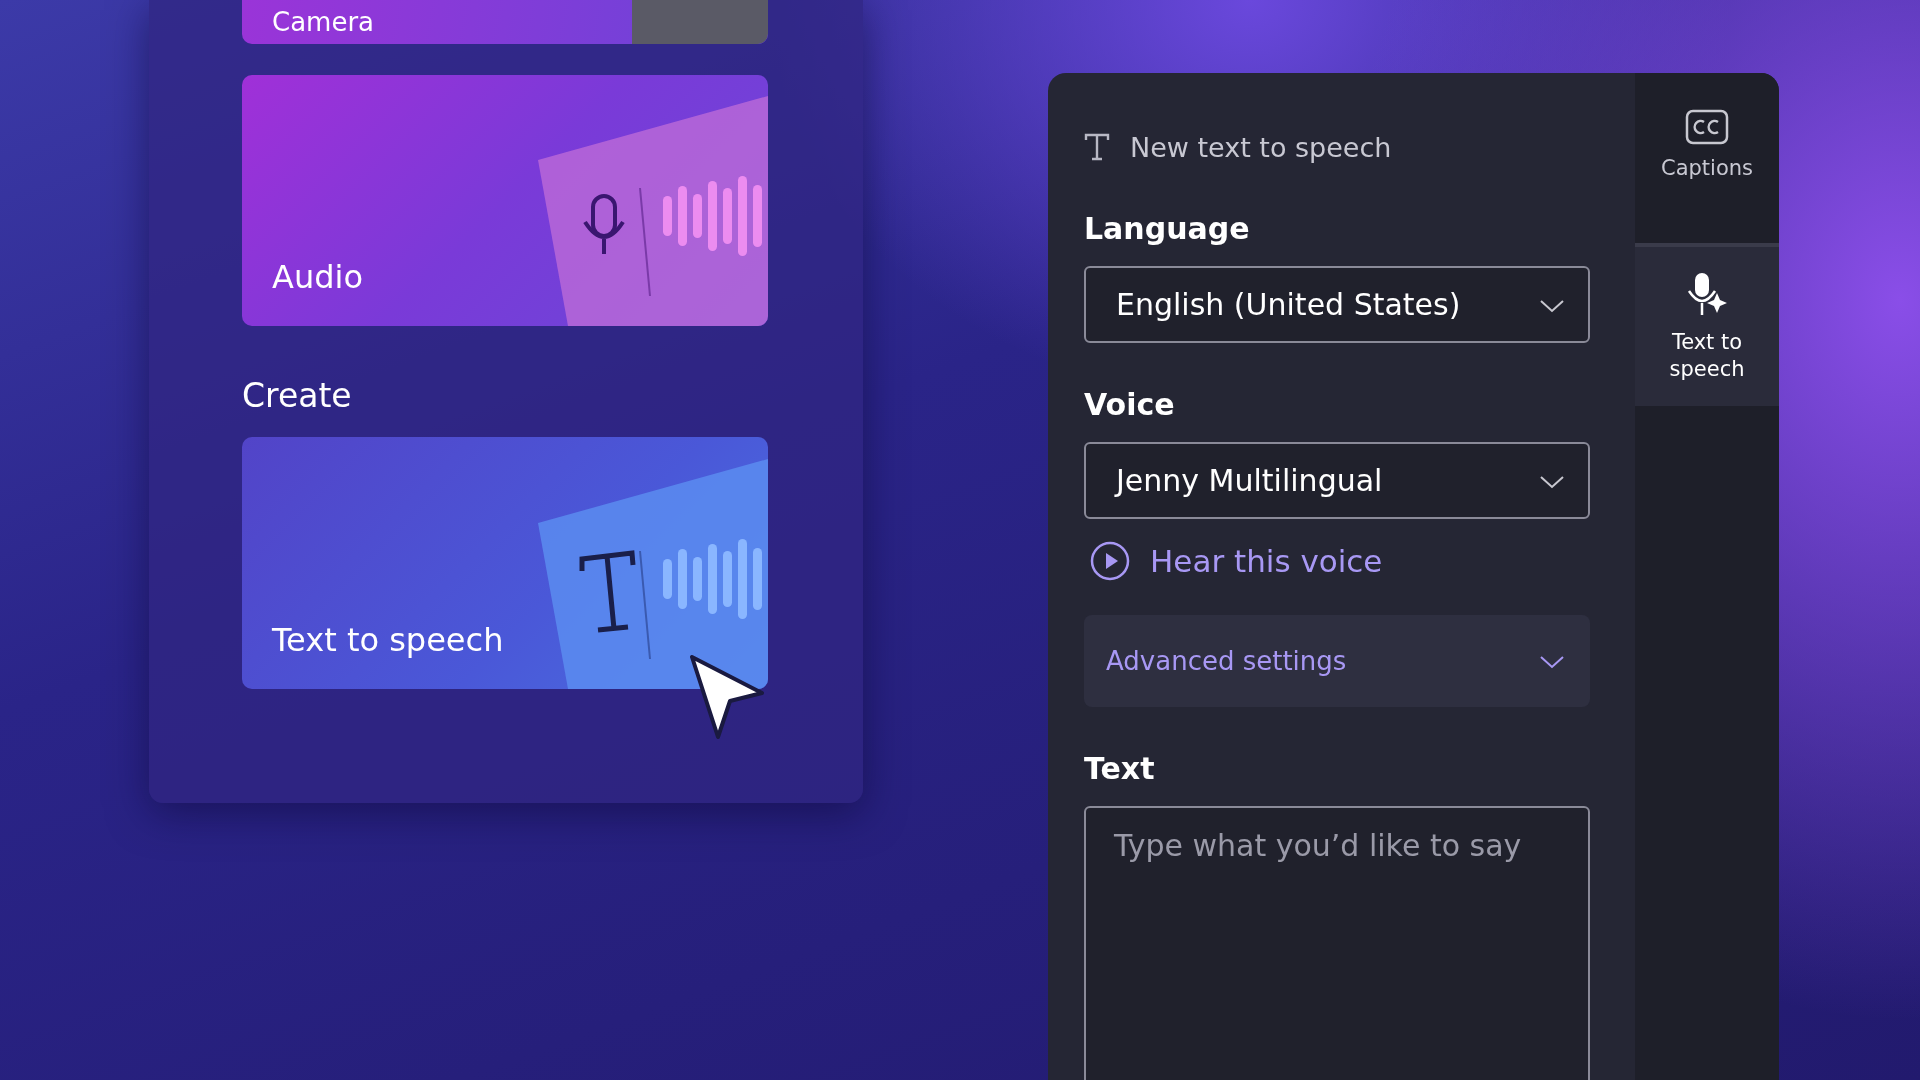 This screenshot has height=1080, width=1920. What do you see at coordinates (297, 395) in the screenshot?
I see `section-heading: Create` at bounding box center [297, 395].